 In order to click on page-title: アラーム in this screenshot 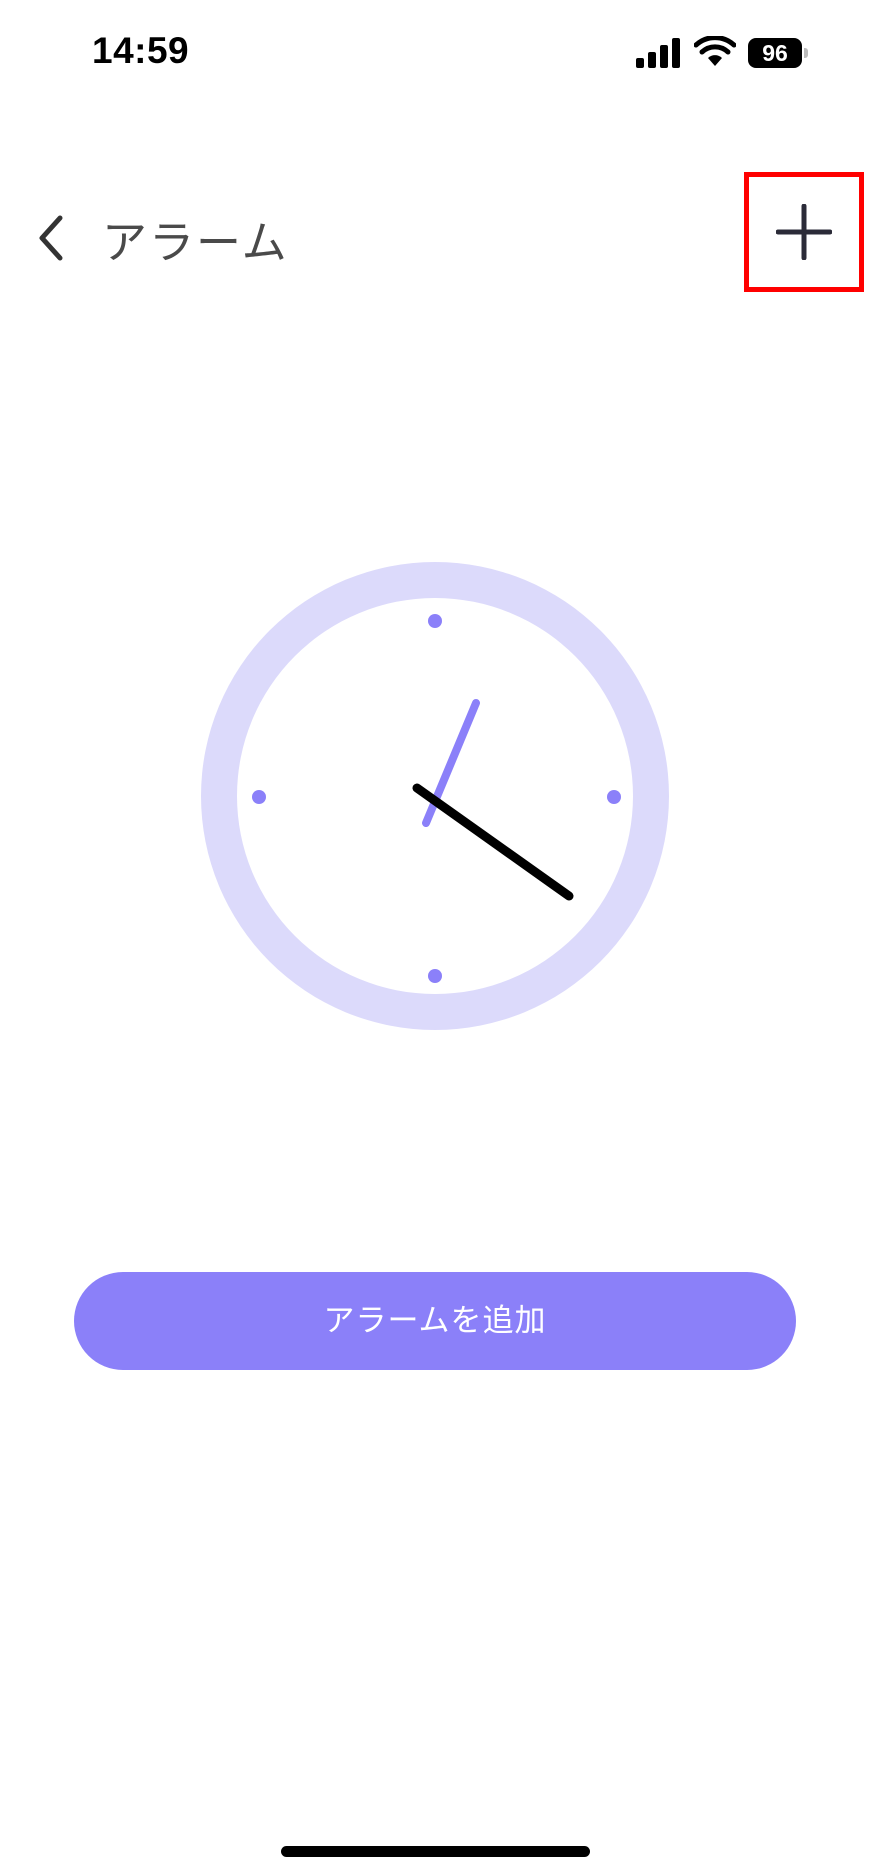, I will do `click(195, 242)`.